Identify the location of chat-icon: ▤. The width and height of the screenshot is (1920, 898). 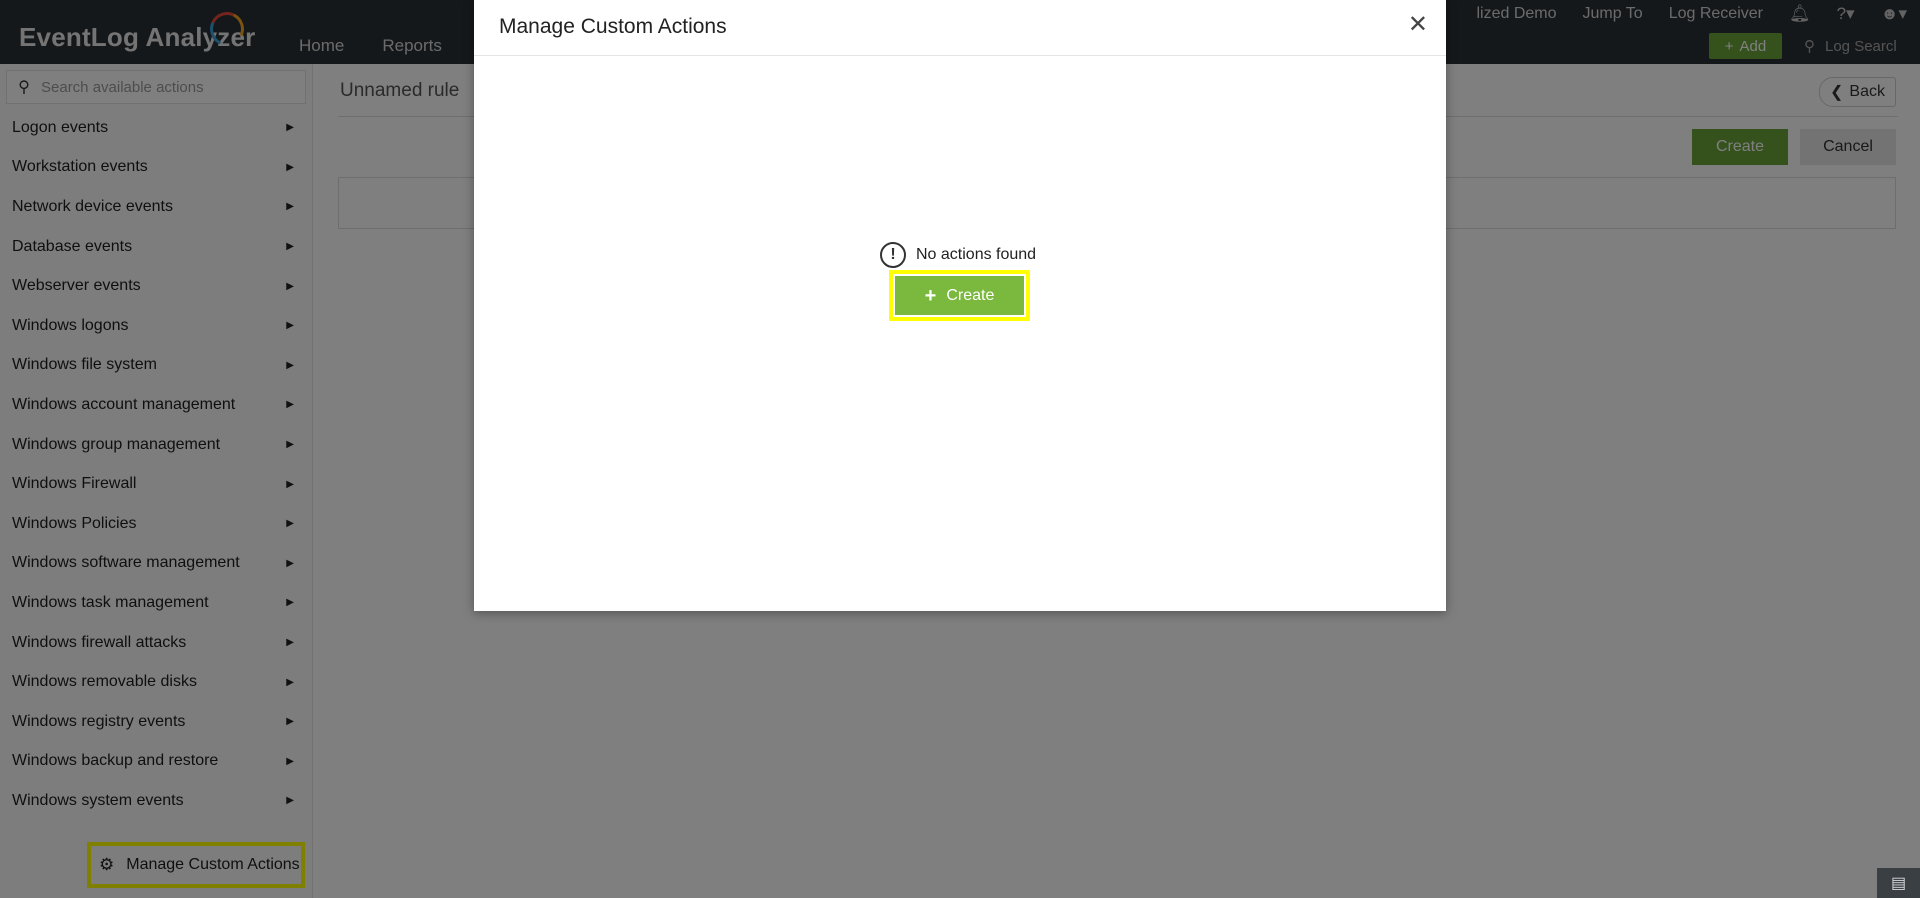
(1898, 883).